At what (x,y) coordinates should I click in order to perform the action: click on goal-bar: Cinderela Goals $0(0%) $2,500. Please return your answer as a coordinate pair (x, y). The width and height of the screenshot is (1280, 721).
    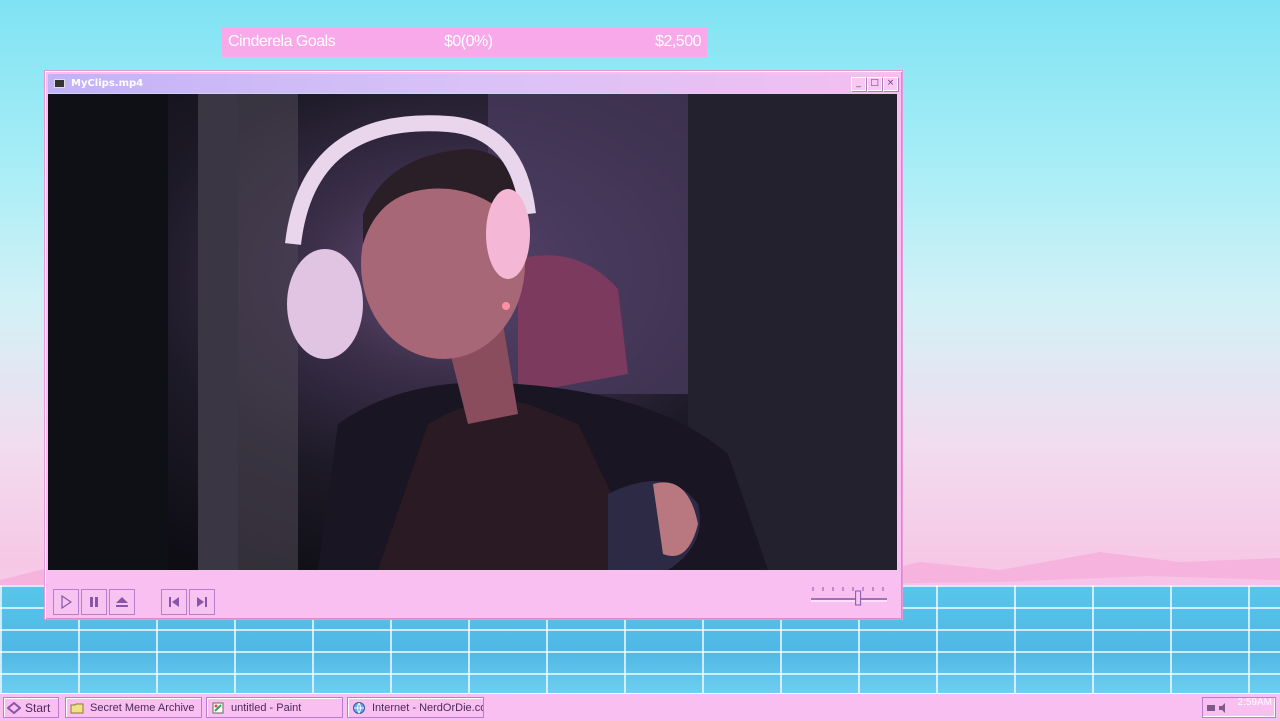
    Looking at the image, I should click on (464, 42).